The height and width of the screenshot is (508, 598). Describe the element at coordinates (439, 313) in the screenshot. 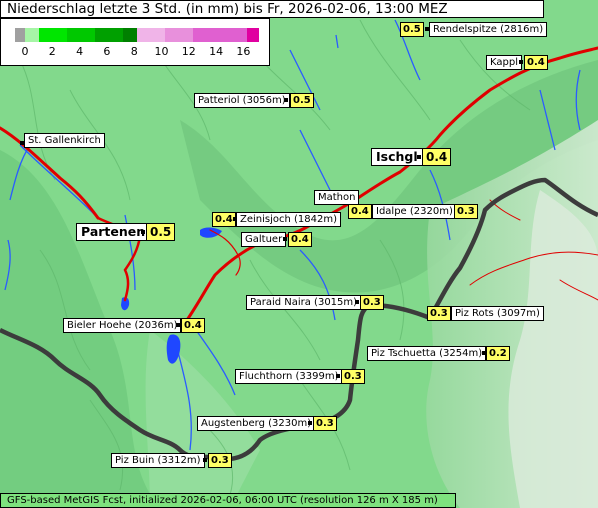

I see `value-piz-rots: 0.3` at that location.